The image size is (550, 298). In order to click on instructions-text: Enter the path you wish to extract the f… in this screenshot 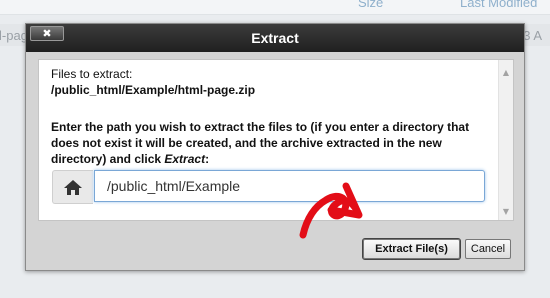, I will do `click(260, 143)`.